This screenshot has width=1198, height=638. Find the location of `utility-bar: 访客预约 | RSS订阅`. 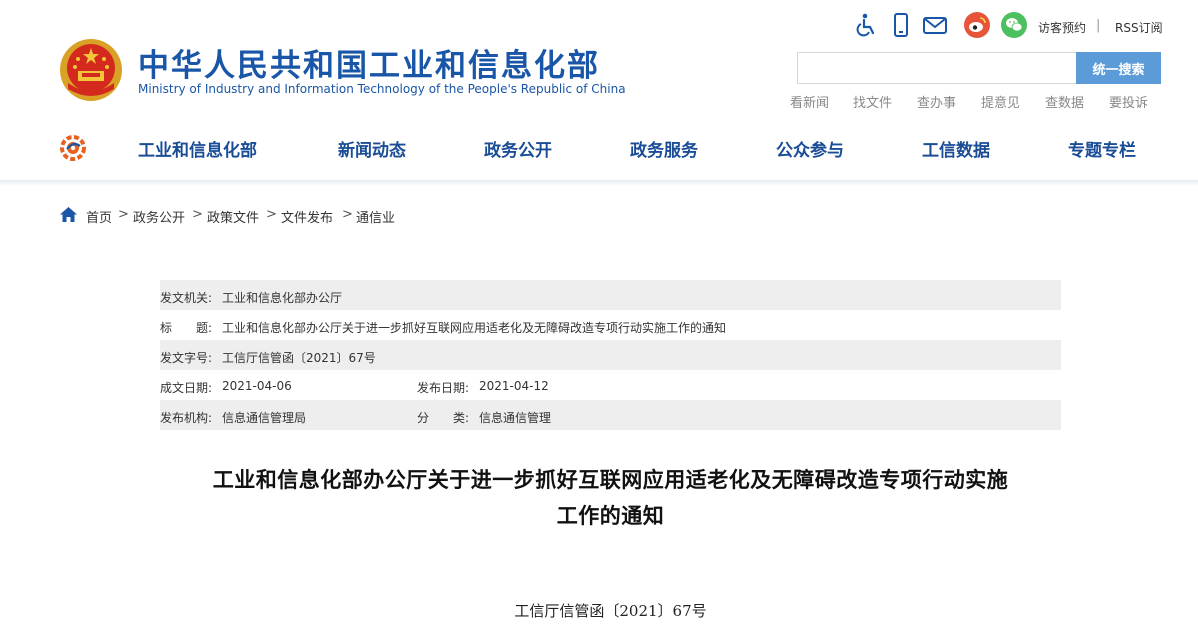

utility-bar: 访客预约 | RSS订阅 is located at coordinates (1012, 26).